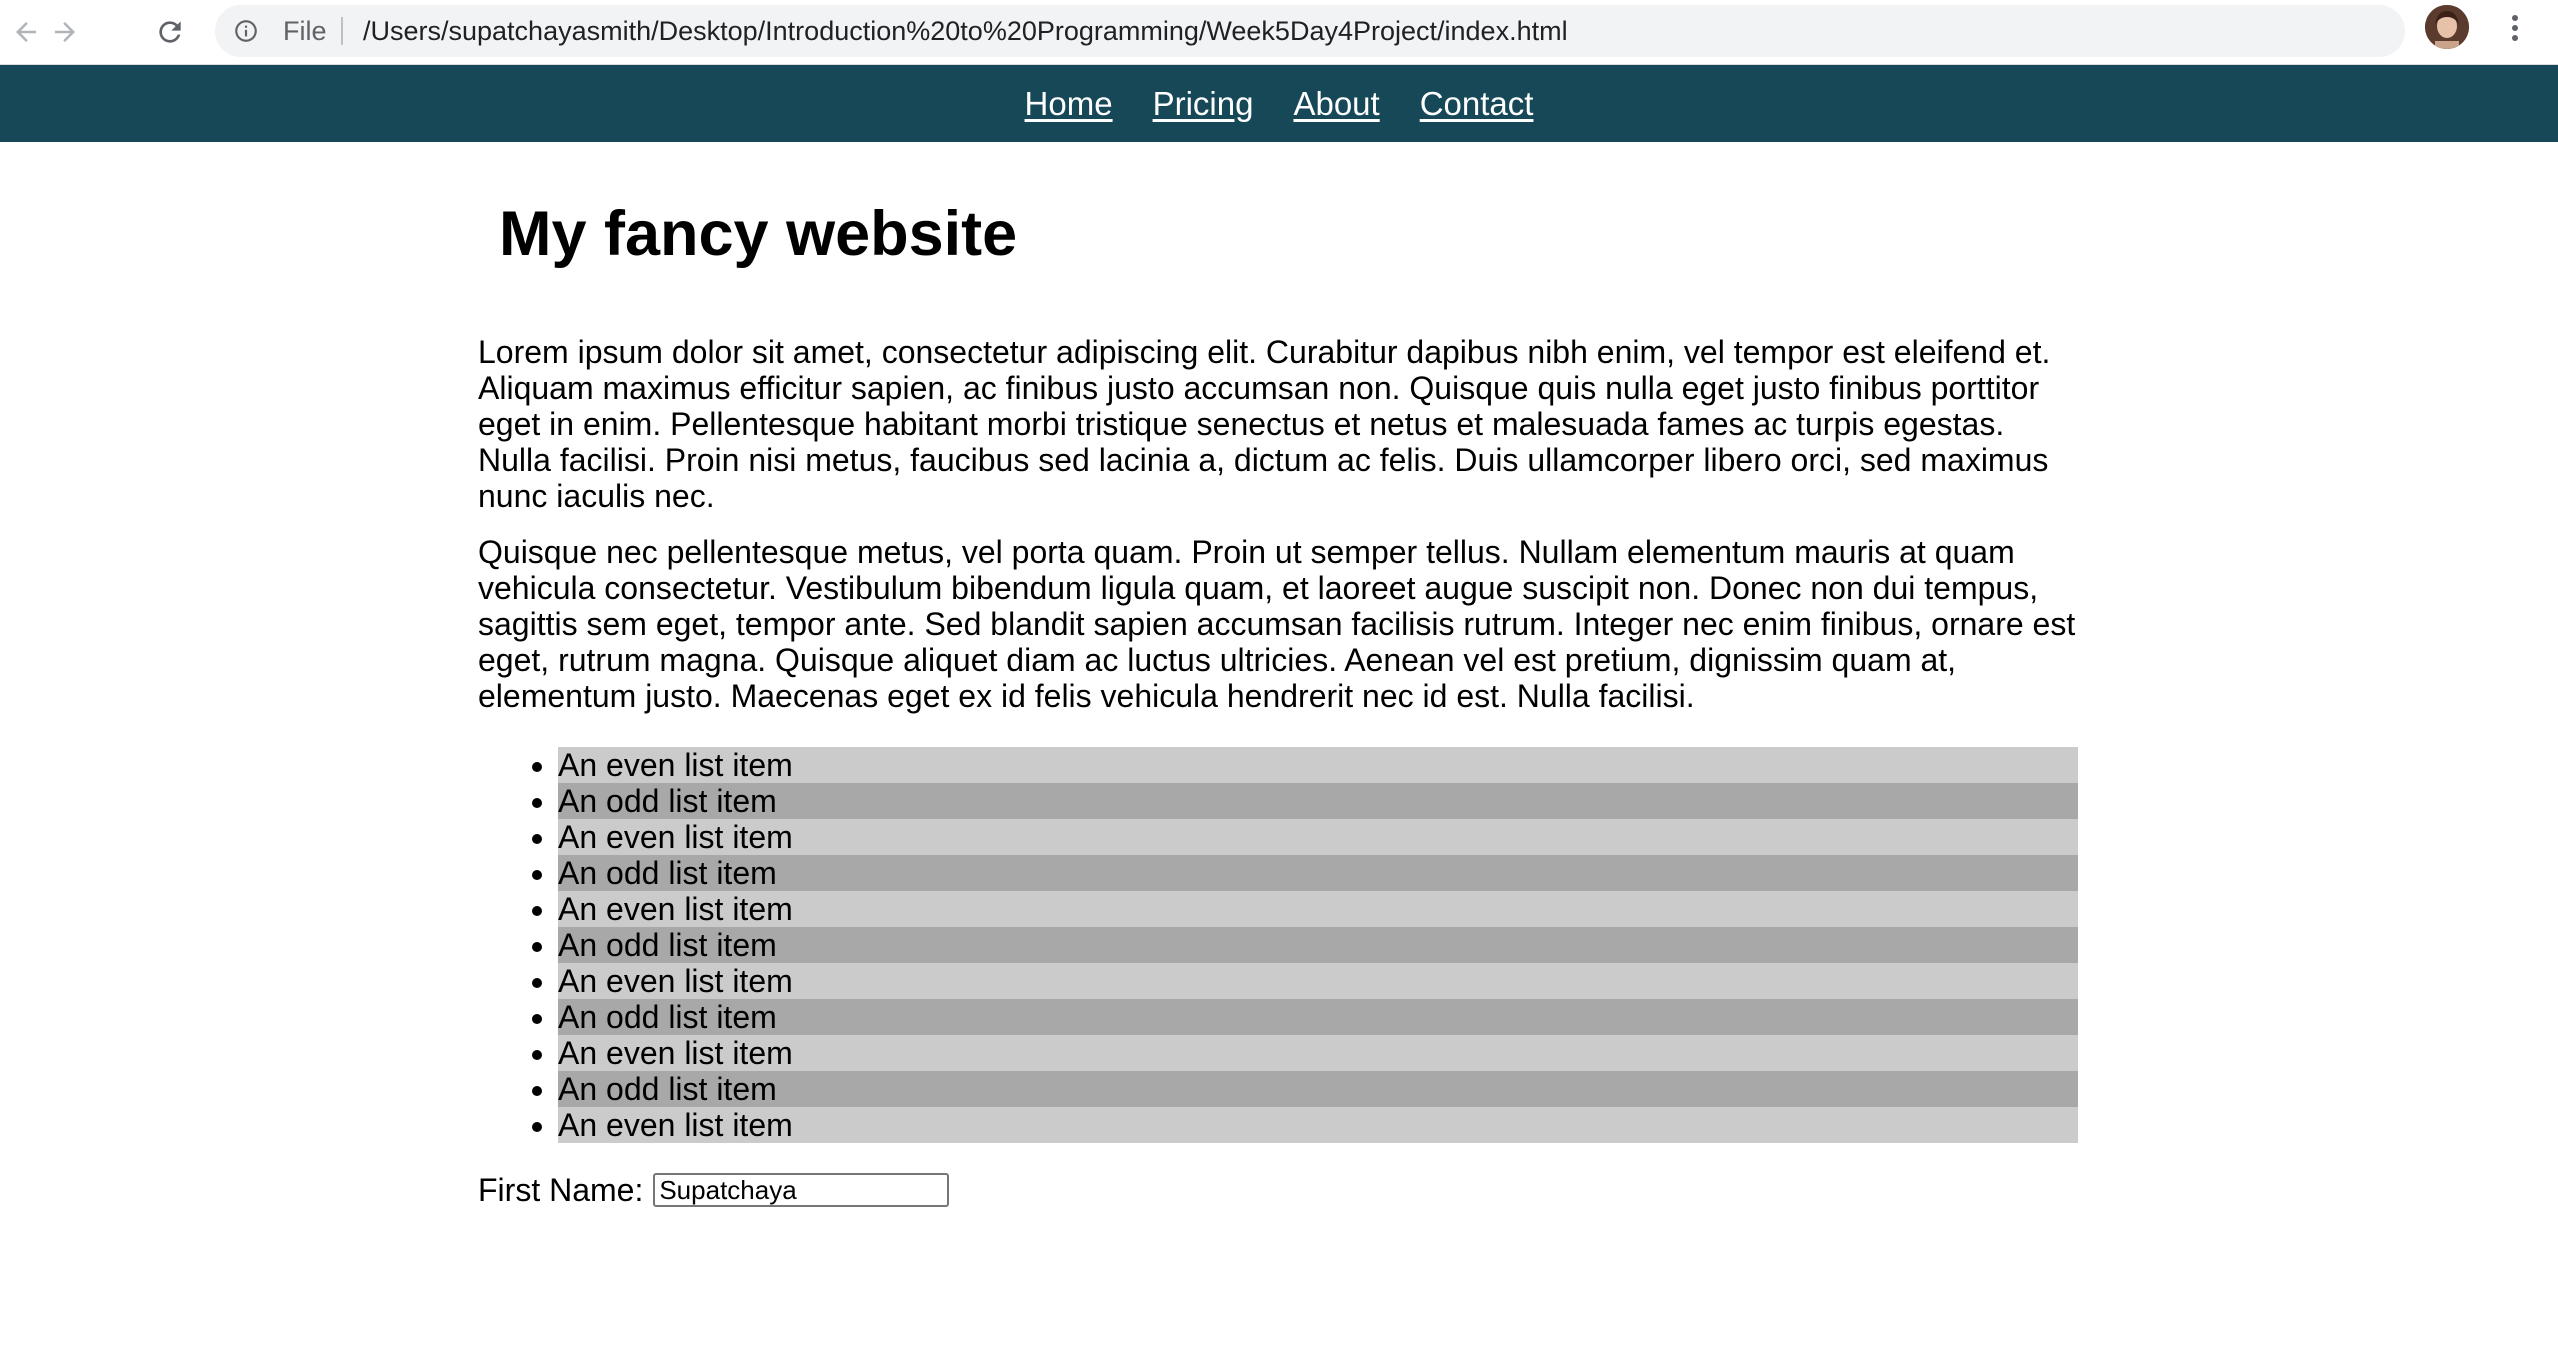 This screenshot has width=2558, height=1366. Describe the element at coordinates (1069, 104) in the screenshot. I see `nav-link-home: Home` at that location.